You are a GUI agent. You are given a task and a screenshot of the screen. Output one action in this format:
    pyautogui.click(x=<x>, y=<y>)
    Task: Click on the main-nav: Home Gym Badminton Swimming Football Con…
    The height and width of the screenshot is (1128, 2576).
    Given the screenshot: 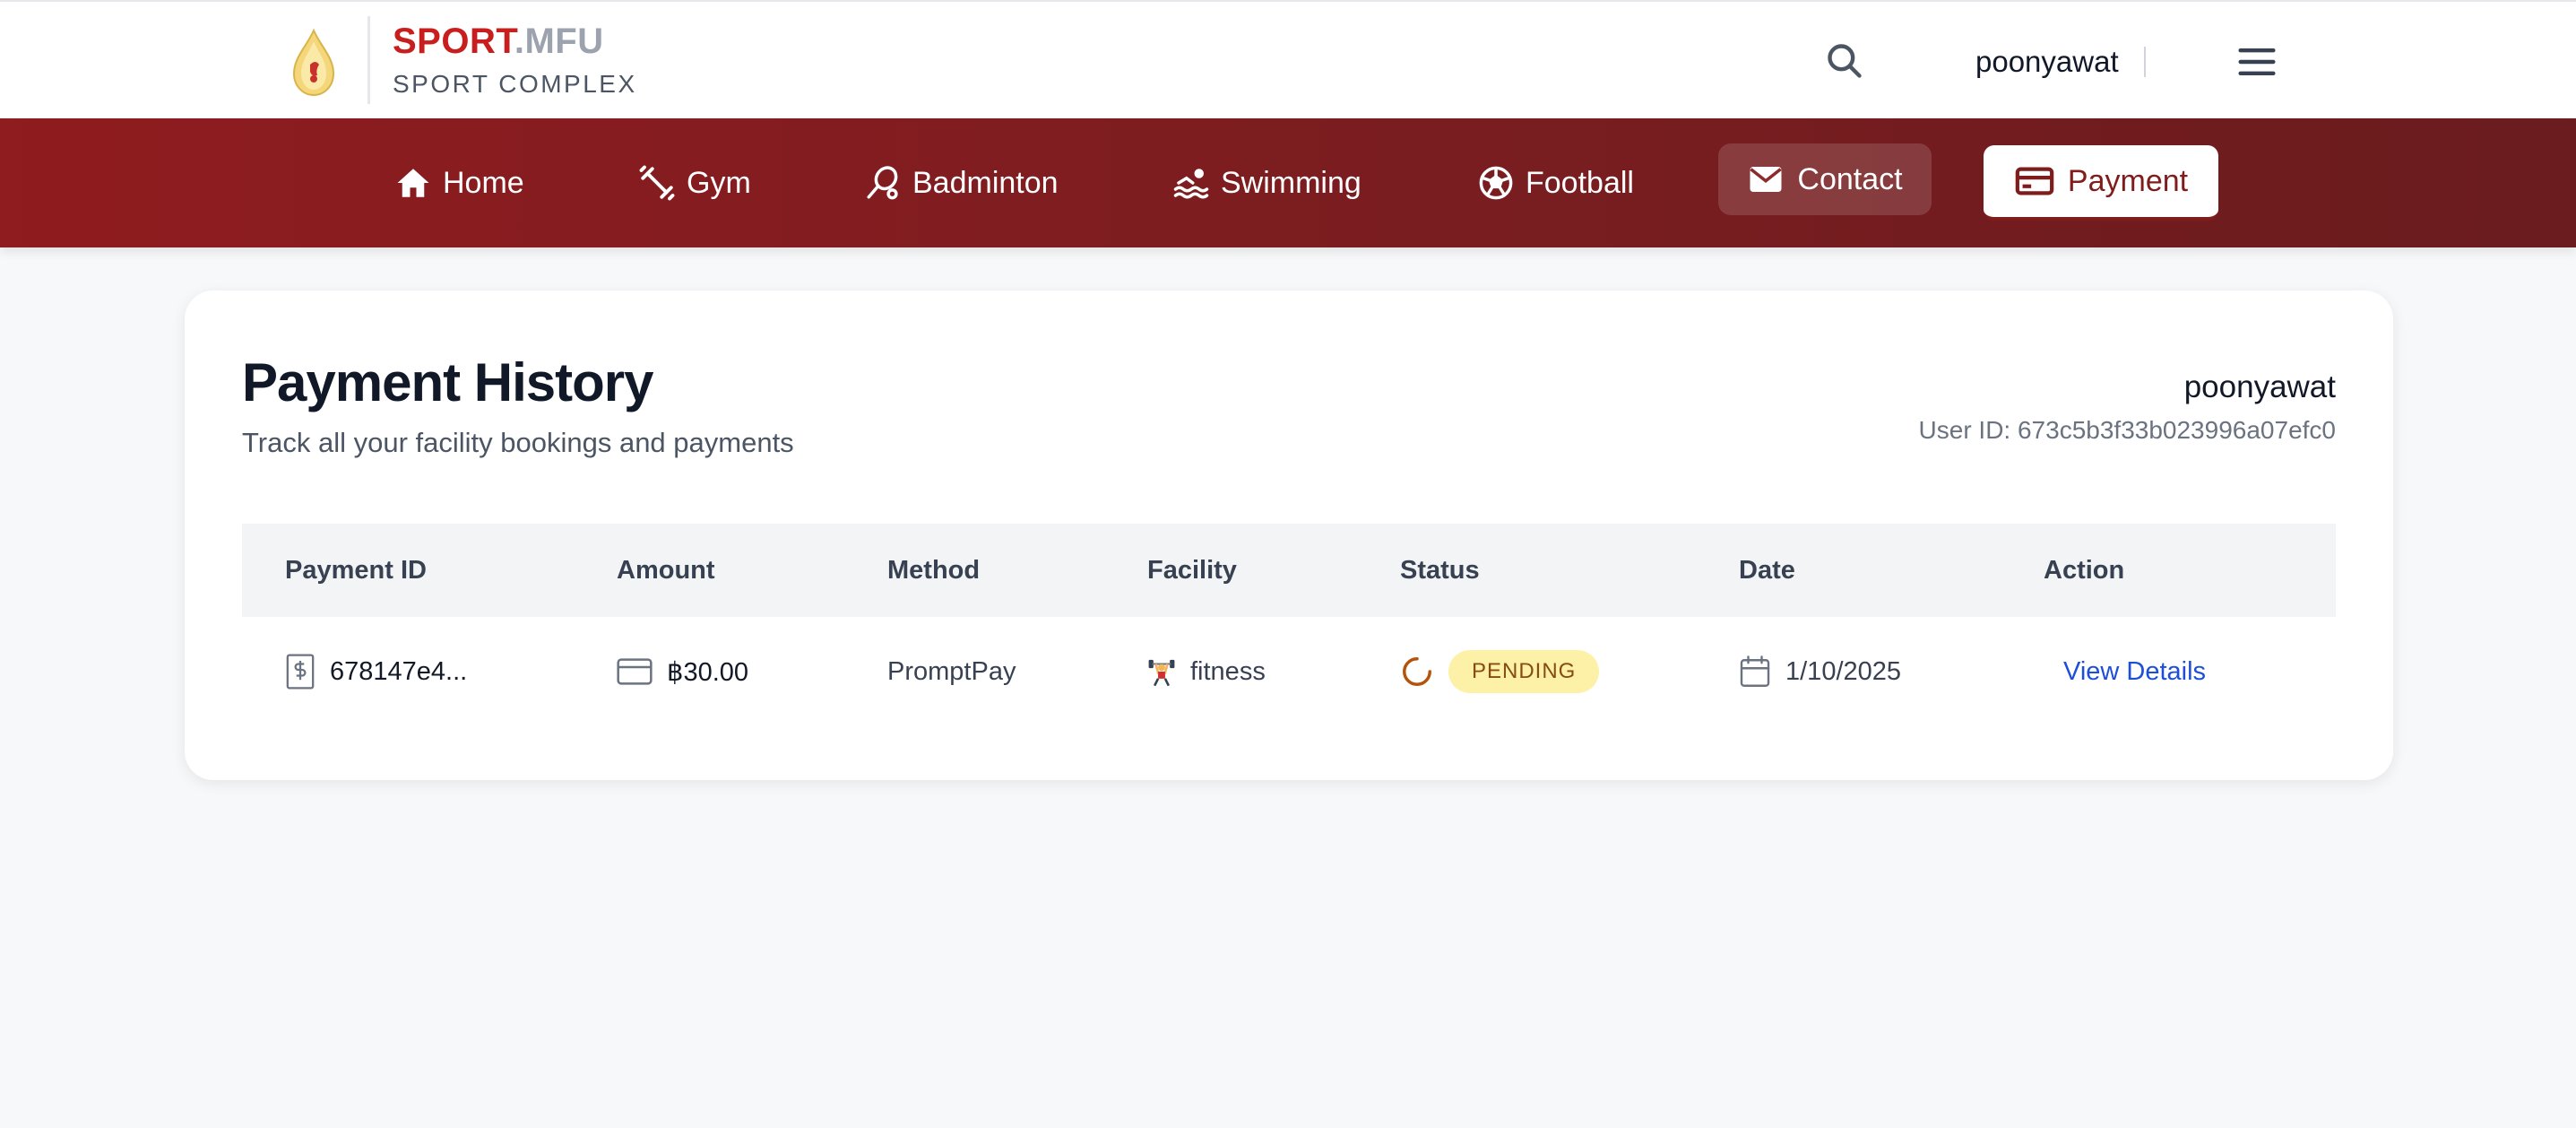 What is the action you would take?
    pyautogui.click(x=1288, y=182)
    